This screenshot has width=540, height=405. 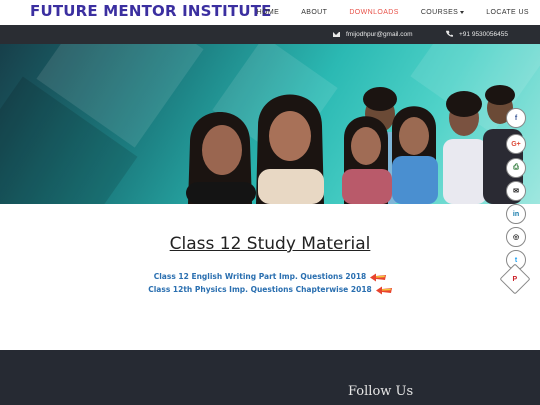 I want to click on instagram-glyph: ◎, so click(x=516, y=237).